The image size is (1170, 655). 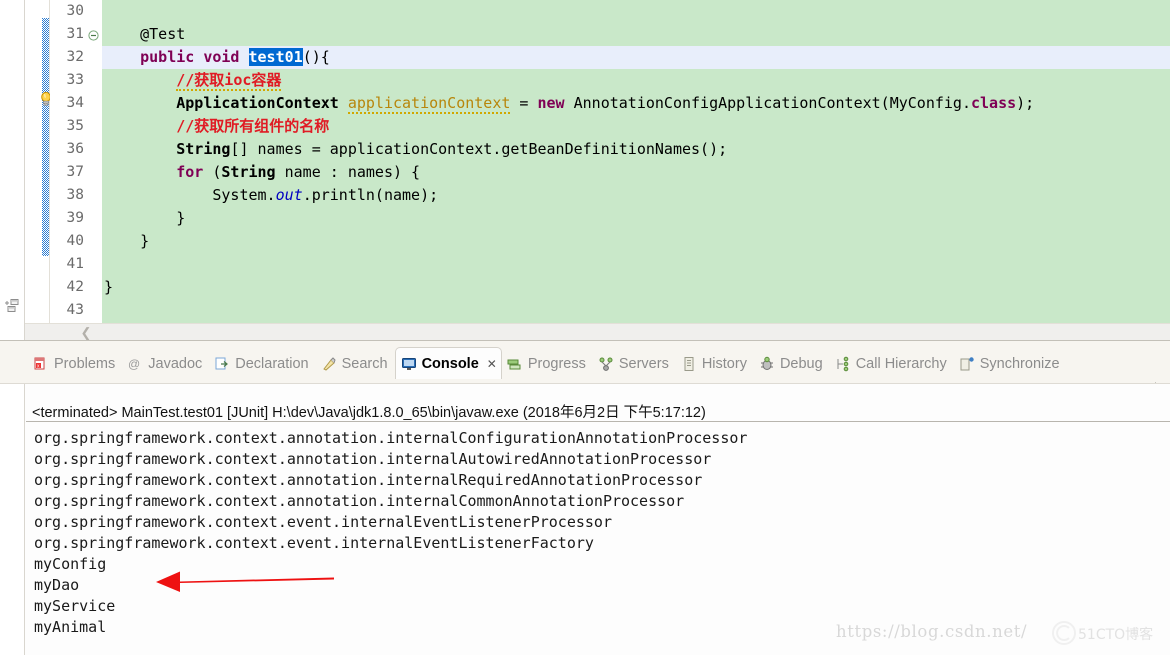 What do you see at coordinates (127, 241) in the screenshot?
I see `code-token: }` at bounding box center [127, 241].